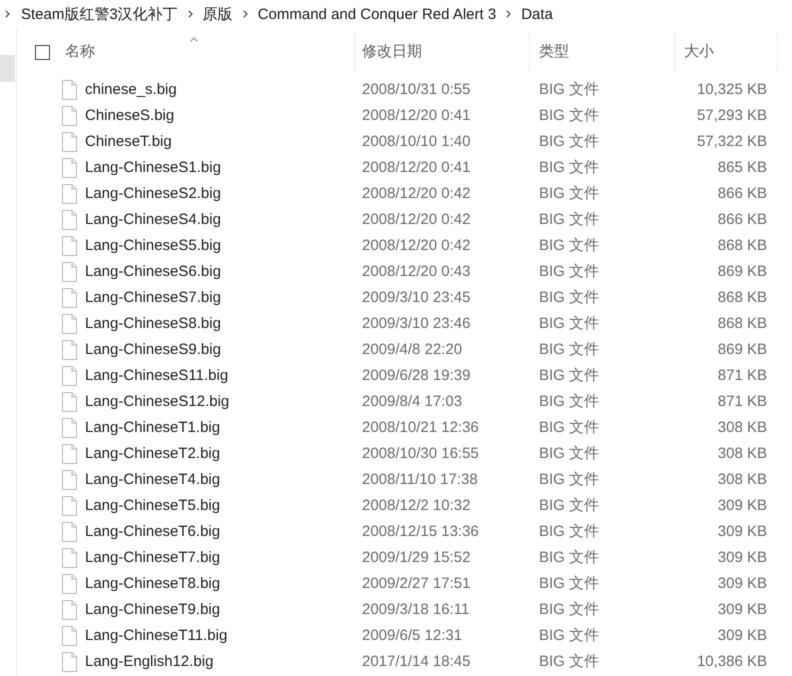  What do you see at coordinates (420, 480) in the screenshot?
I see `modified-date: 2008/11/10 17:38` at bounding box center [420, 480].